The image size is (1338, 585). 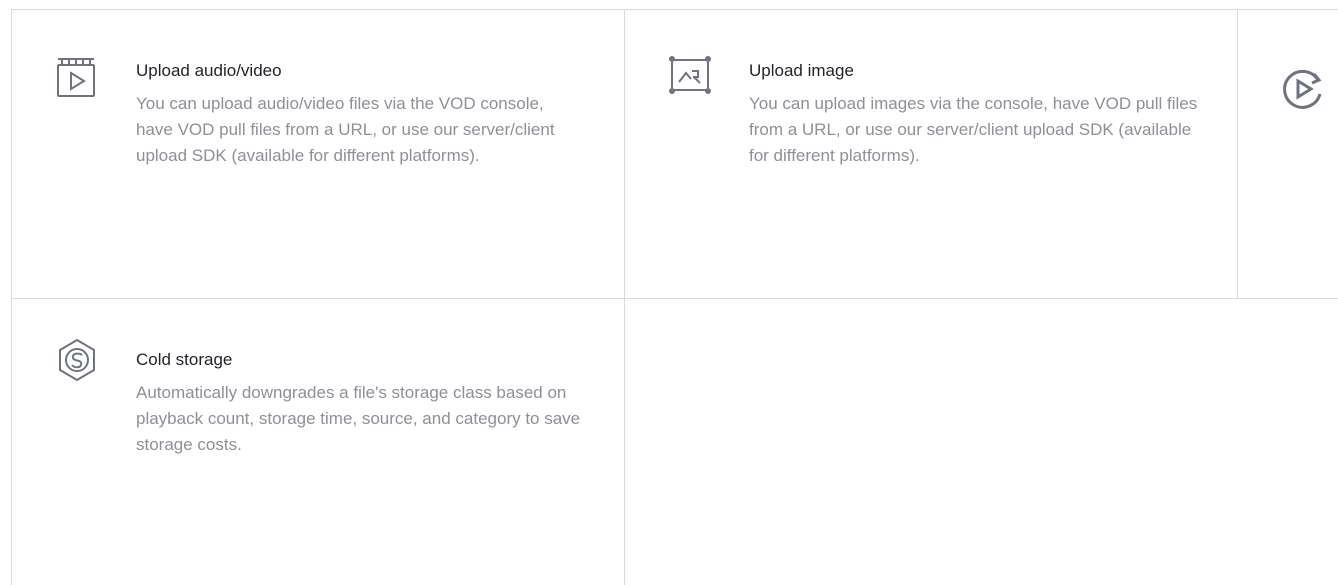 What do you see at coordinates (801, 70) in the screenshot?
I see `feature-title: Upload image` at bounding box center [801, 70].